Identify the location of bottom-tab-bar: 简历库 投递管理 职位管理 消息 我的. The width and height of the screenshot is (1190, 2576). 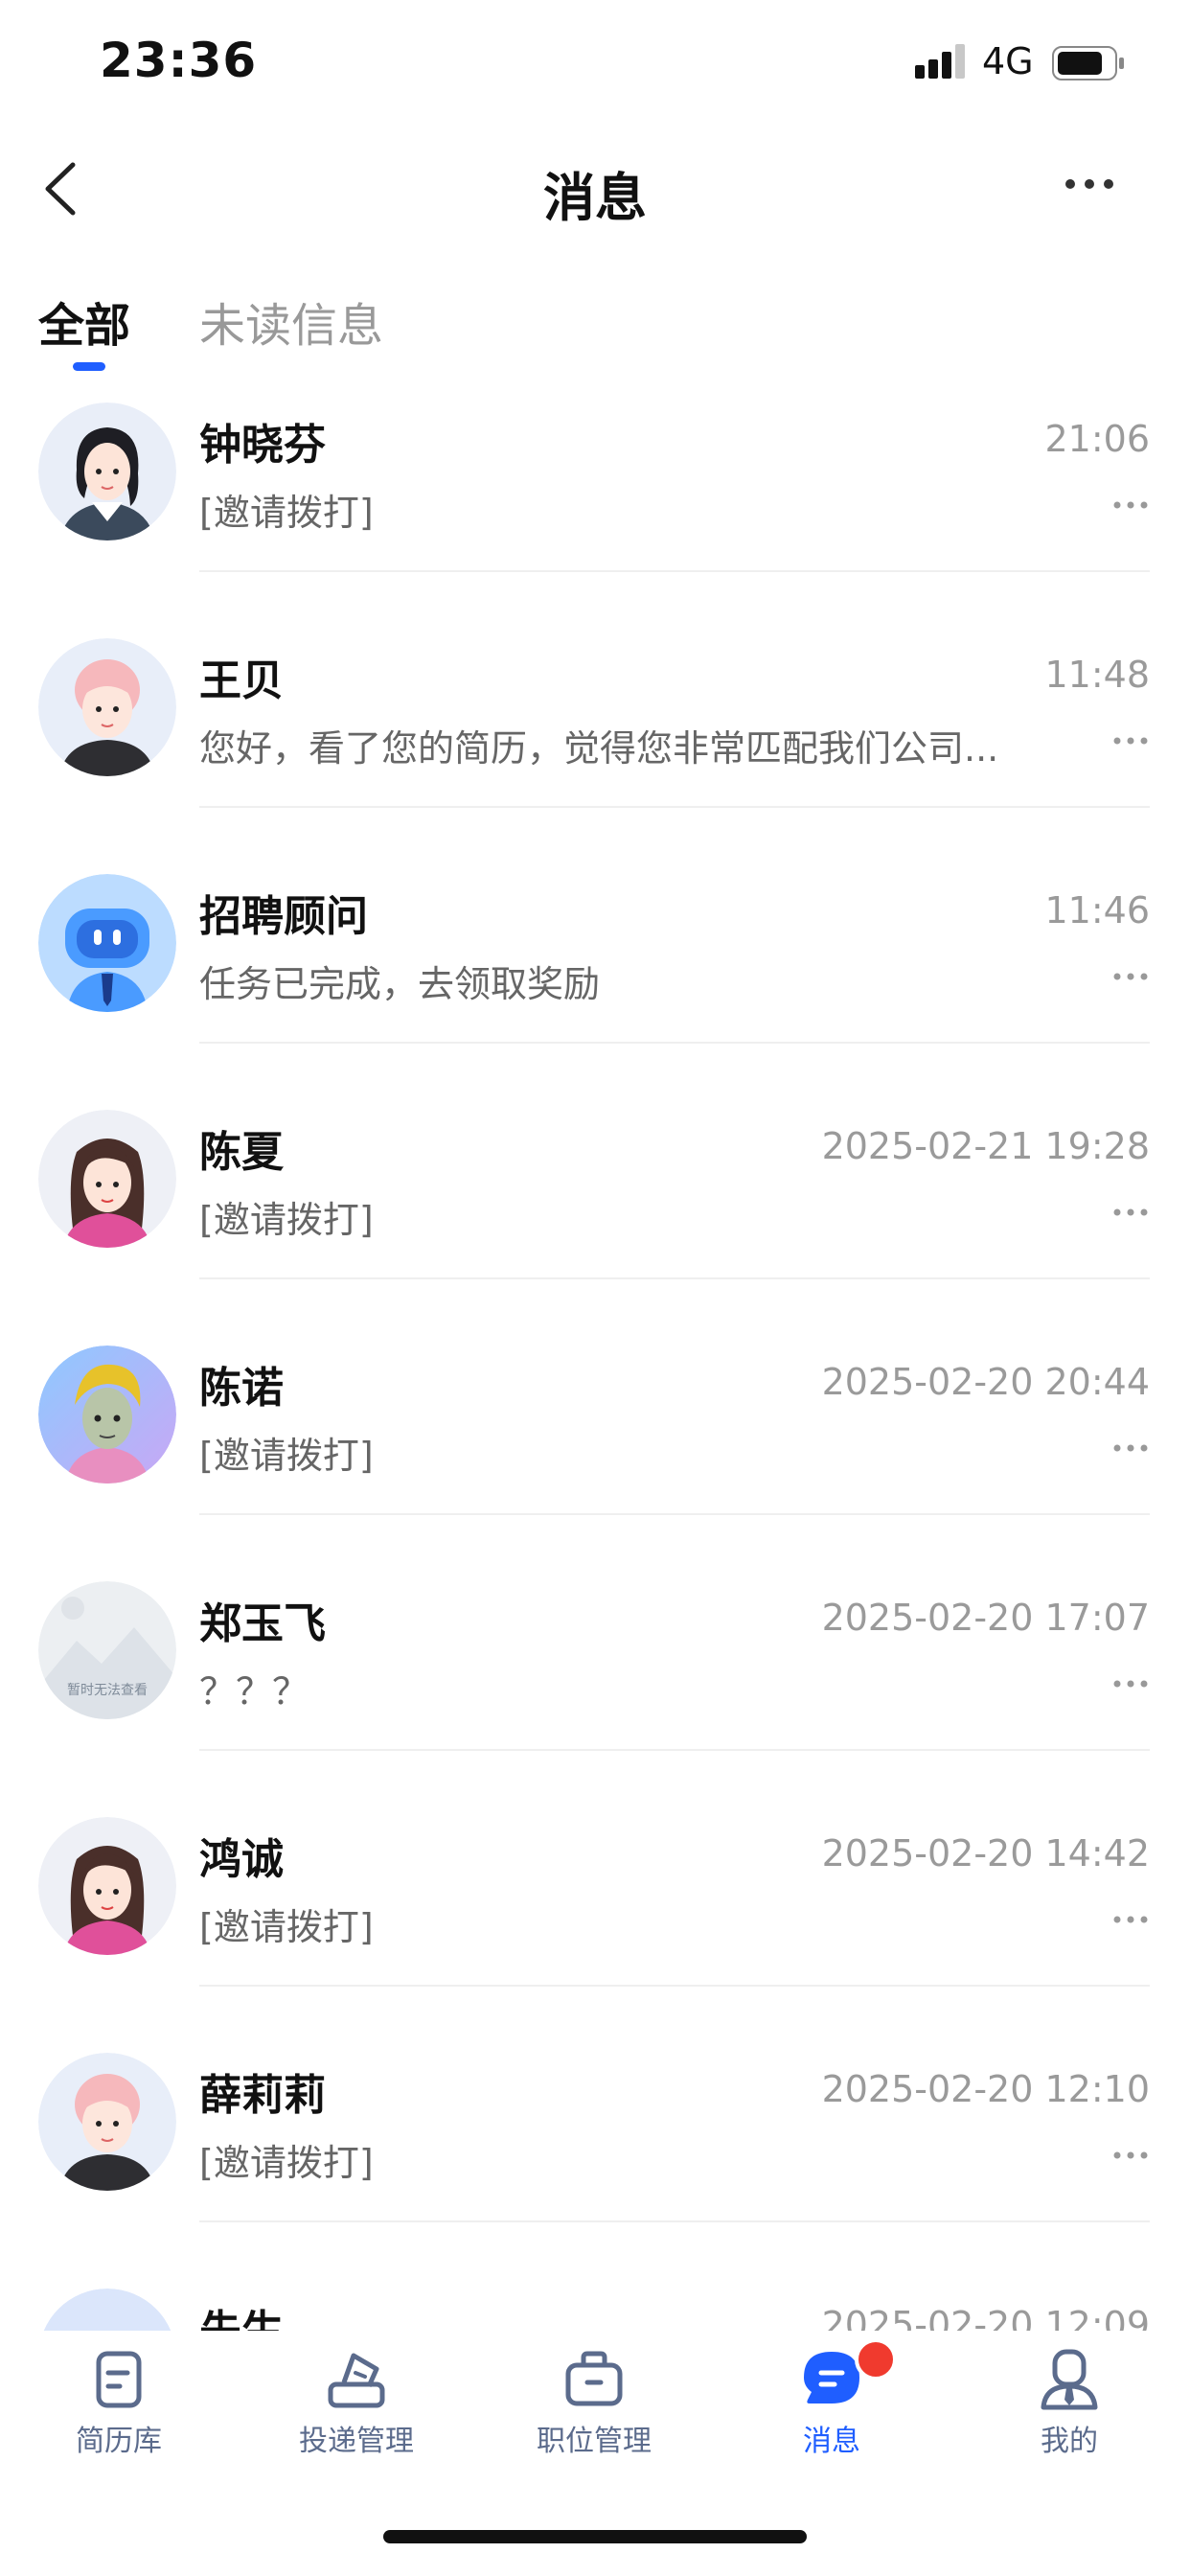
(595, 2398).